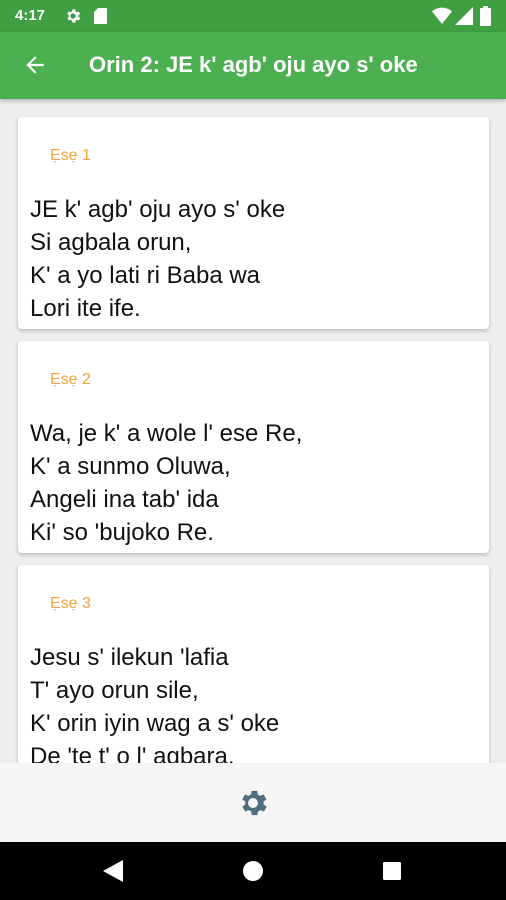 The width and height of the screenshot is (506, 900). I want to click on verse-line: T' ayo orun sile,, so click(114, 690).